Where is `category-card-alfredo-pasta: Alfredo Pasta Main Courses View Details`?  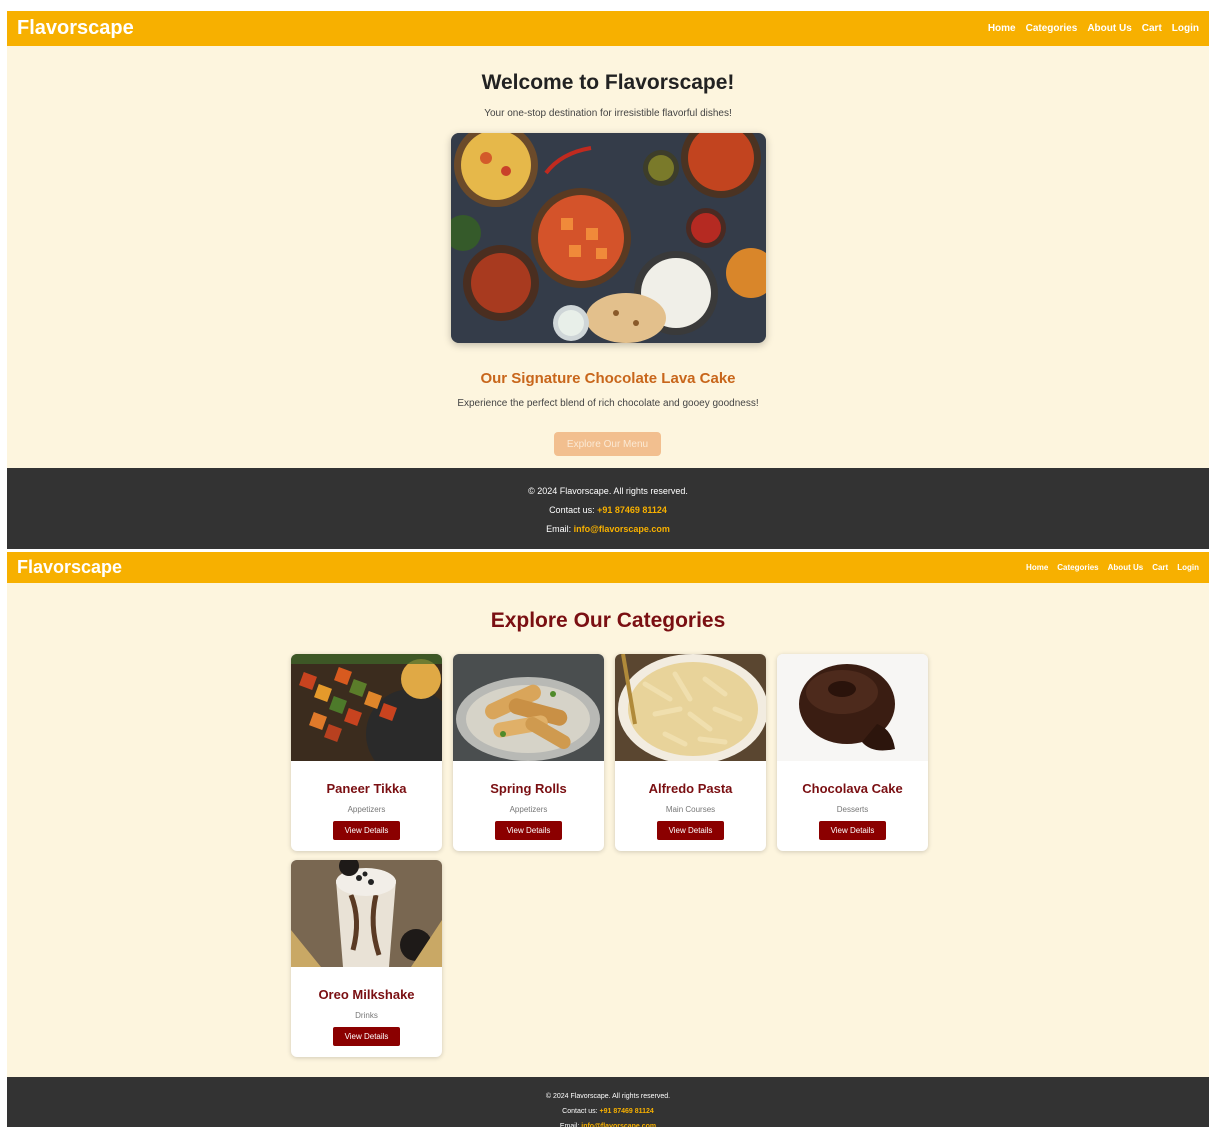 category-card-alfredo-pasta: Alfredo Pasta Main Courses View Details is located at coordinates (690, 752).